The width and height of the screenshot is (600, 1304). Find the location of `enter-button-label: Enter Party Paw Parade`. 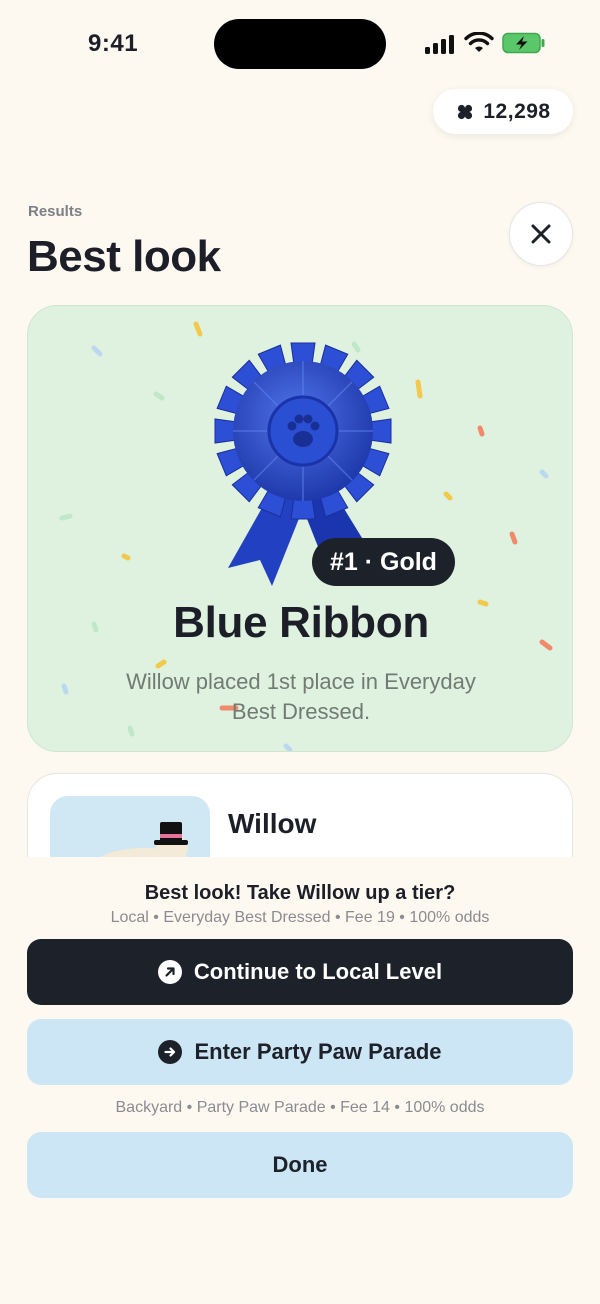

enter-button-label: Enter Party Paw Parade is located at coordinates (318, 1051).